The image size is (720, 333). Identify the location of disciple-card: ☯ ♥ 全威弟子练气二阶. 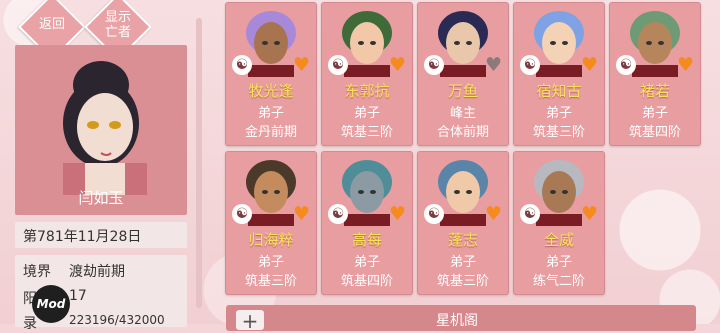
(559, 223).